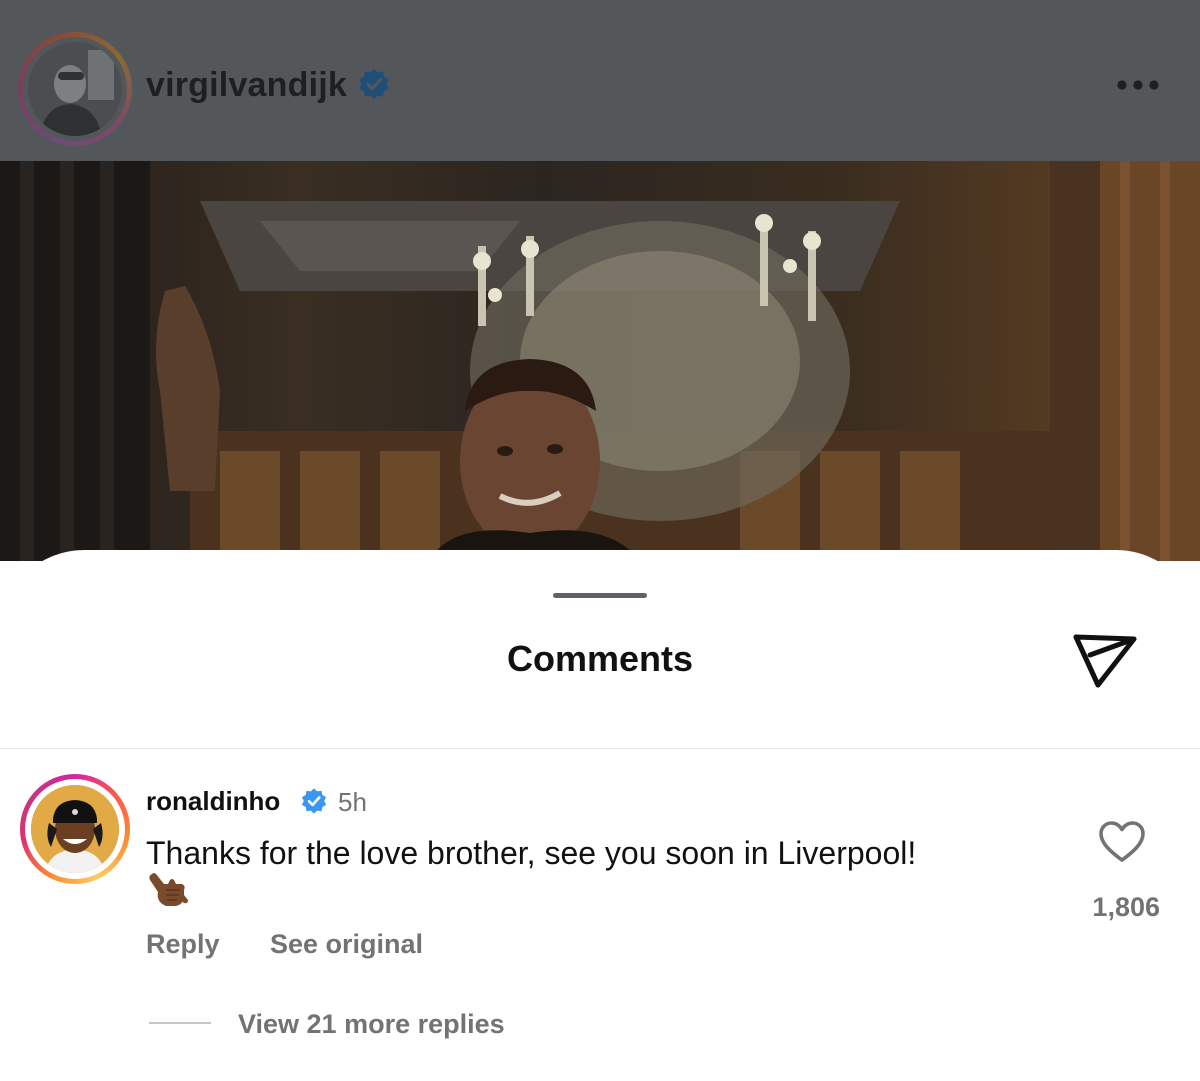 The width and height of the screenshot is (1200, 1081). I want to click on post-header: virgilvandijk, so click(600, 80).